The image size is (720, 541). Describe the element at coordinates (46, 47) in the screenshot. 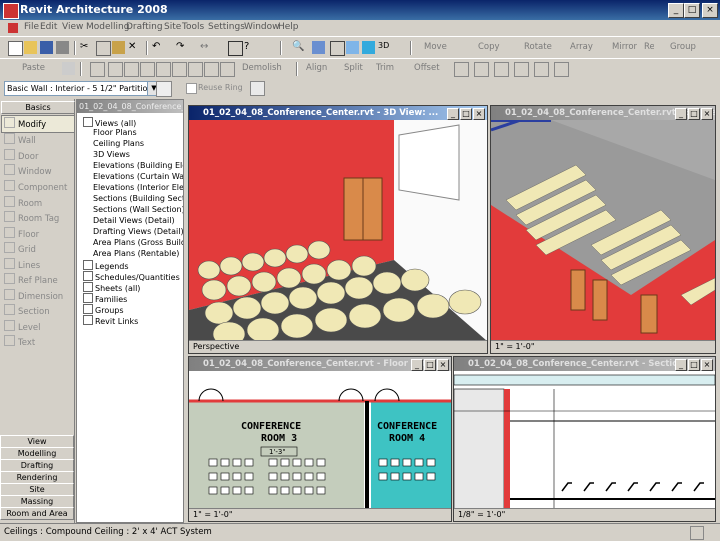

I see `save-icon` at that location.